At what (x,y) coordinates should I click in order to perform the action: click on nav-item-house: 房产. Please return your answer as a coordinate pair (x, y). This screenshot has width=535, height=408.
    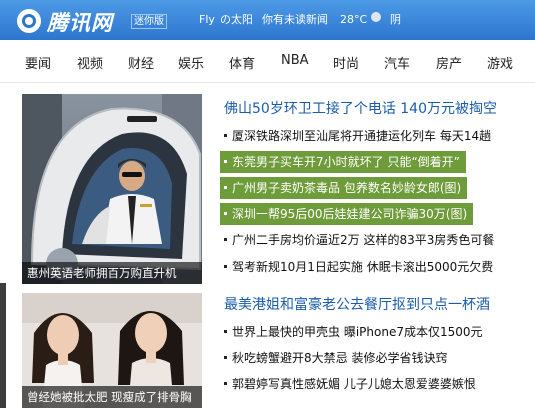
    Looking at the image, I should click on (449, 62).